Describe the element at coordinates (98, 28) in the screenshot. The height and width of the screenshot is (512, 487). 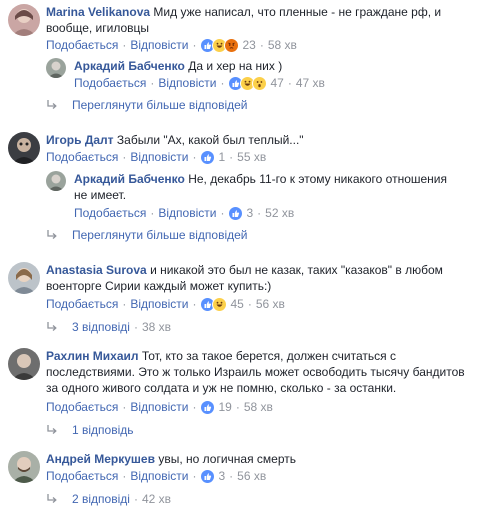
I see `comment-text: вообще, игиловцы` at that location.